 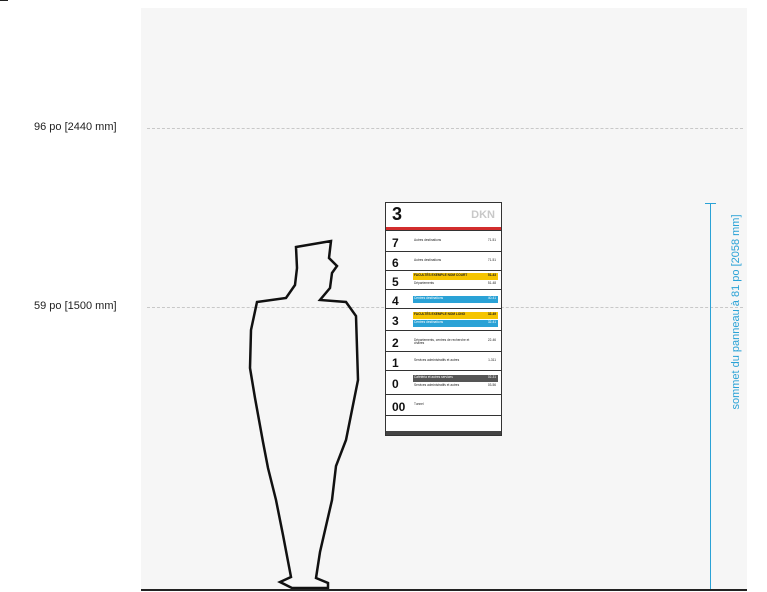 What do you see at coordinates (455, 284) in the screenshot?
I see `sign-entry: Départements 51-48` at bounding box center [455, 284].